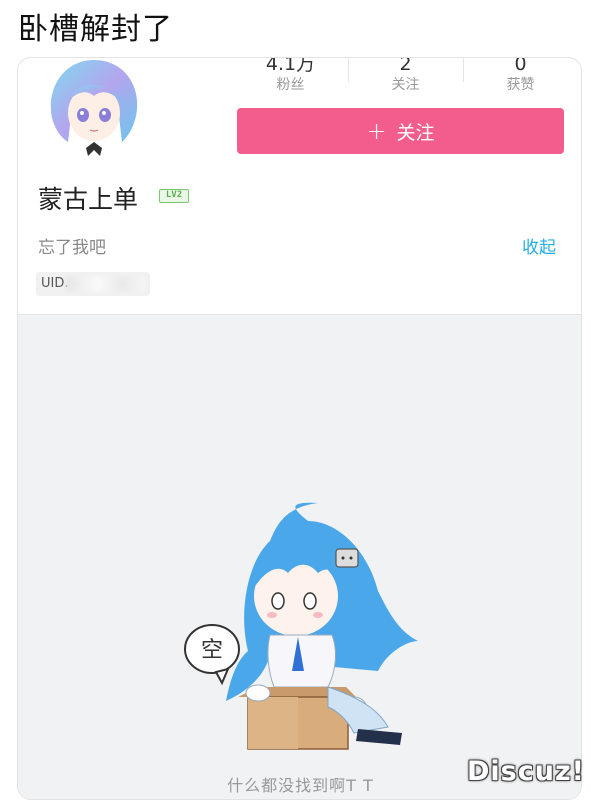 The height and width of the screenshot is (800, 591). I want to click on stat-following: 2 关注, so click(405, 76).